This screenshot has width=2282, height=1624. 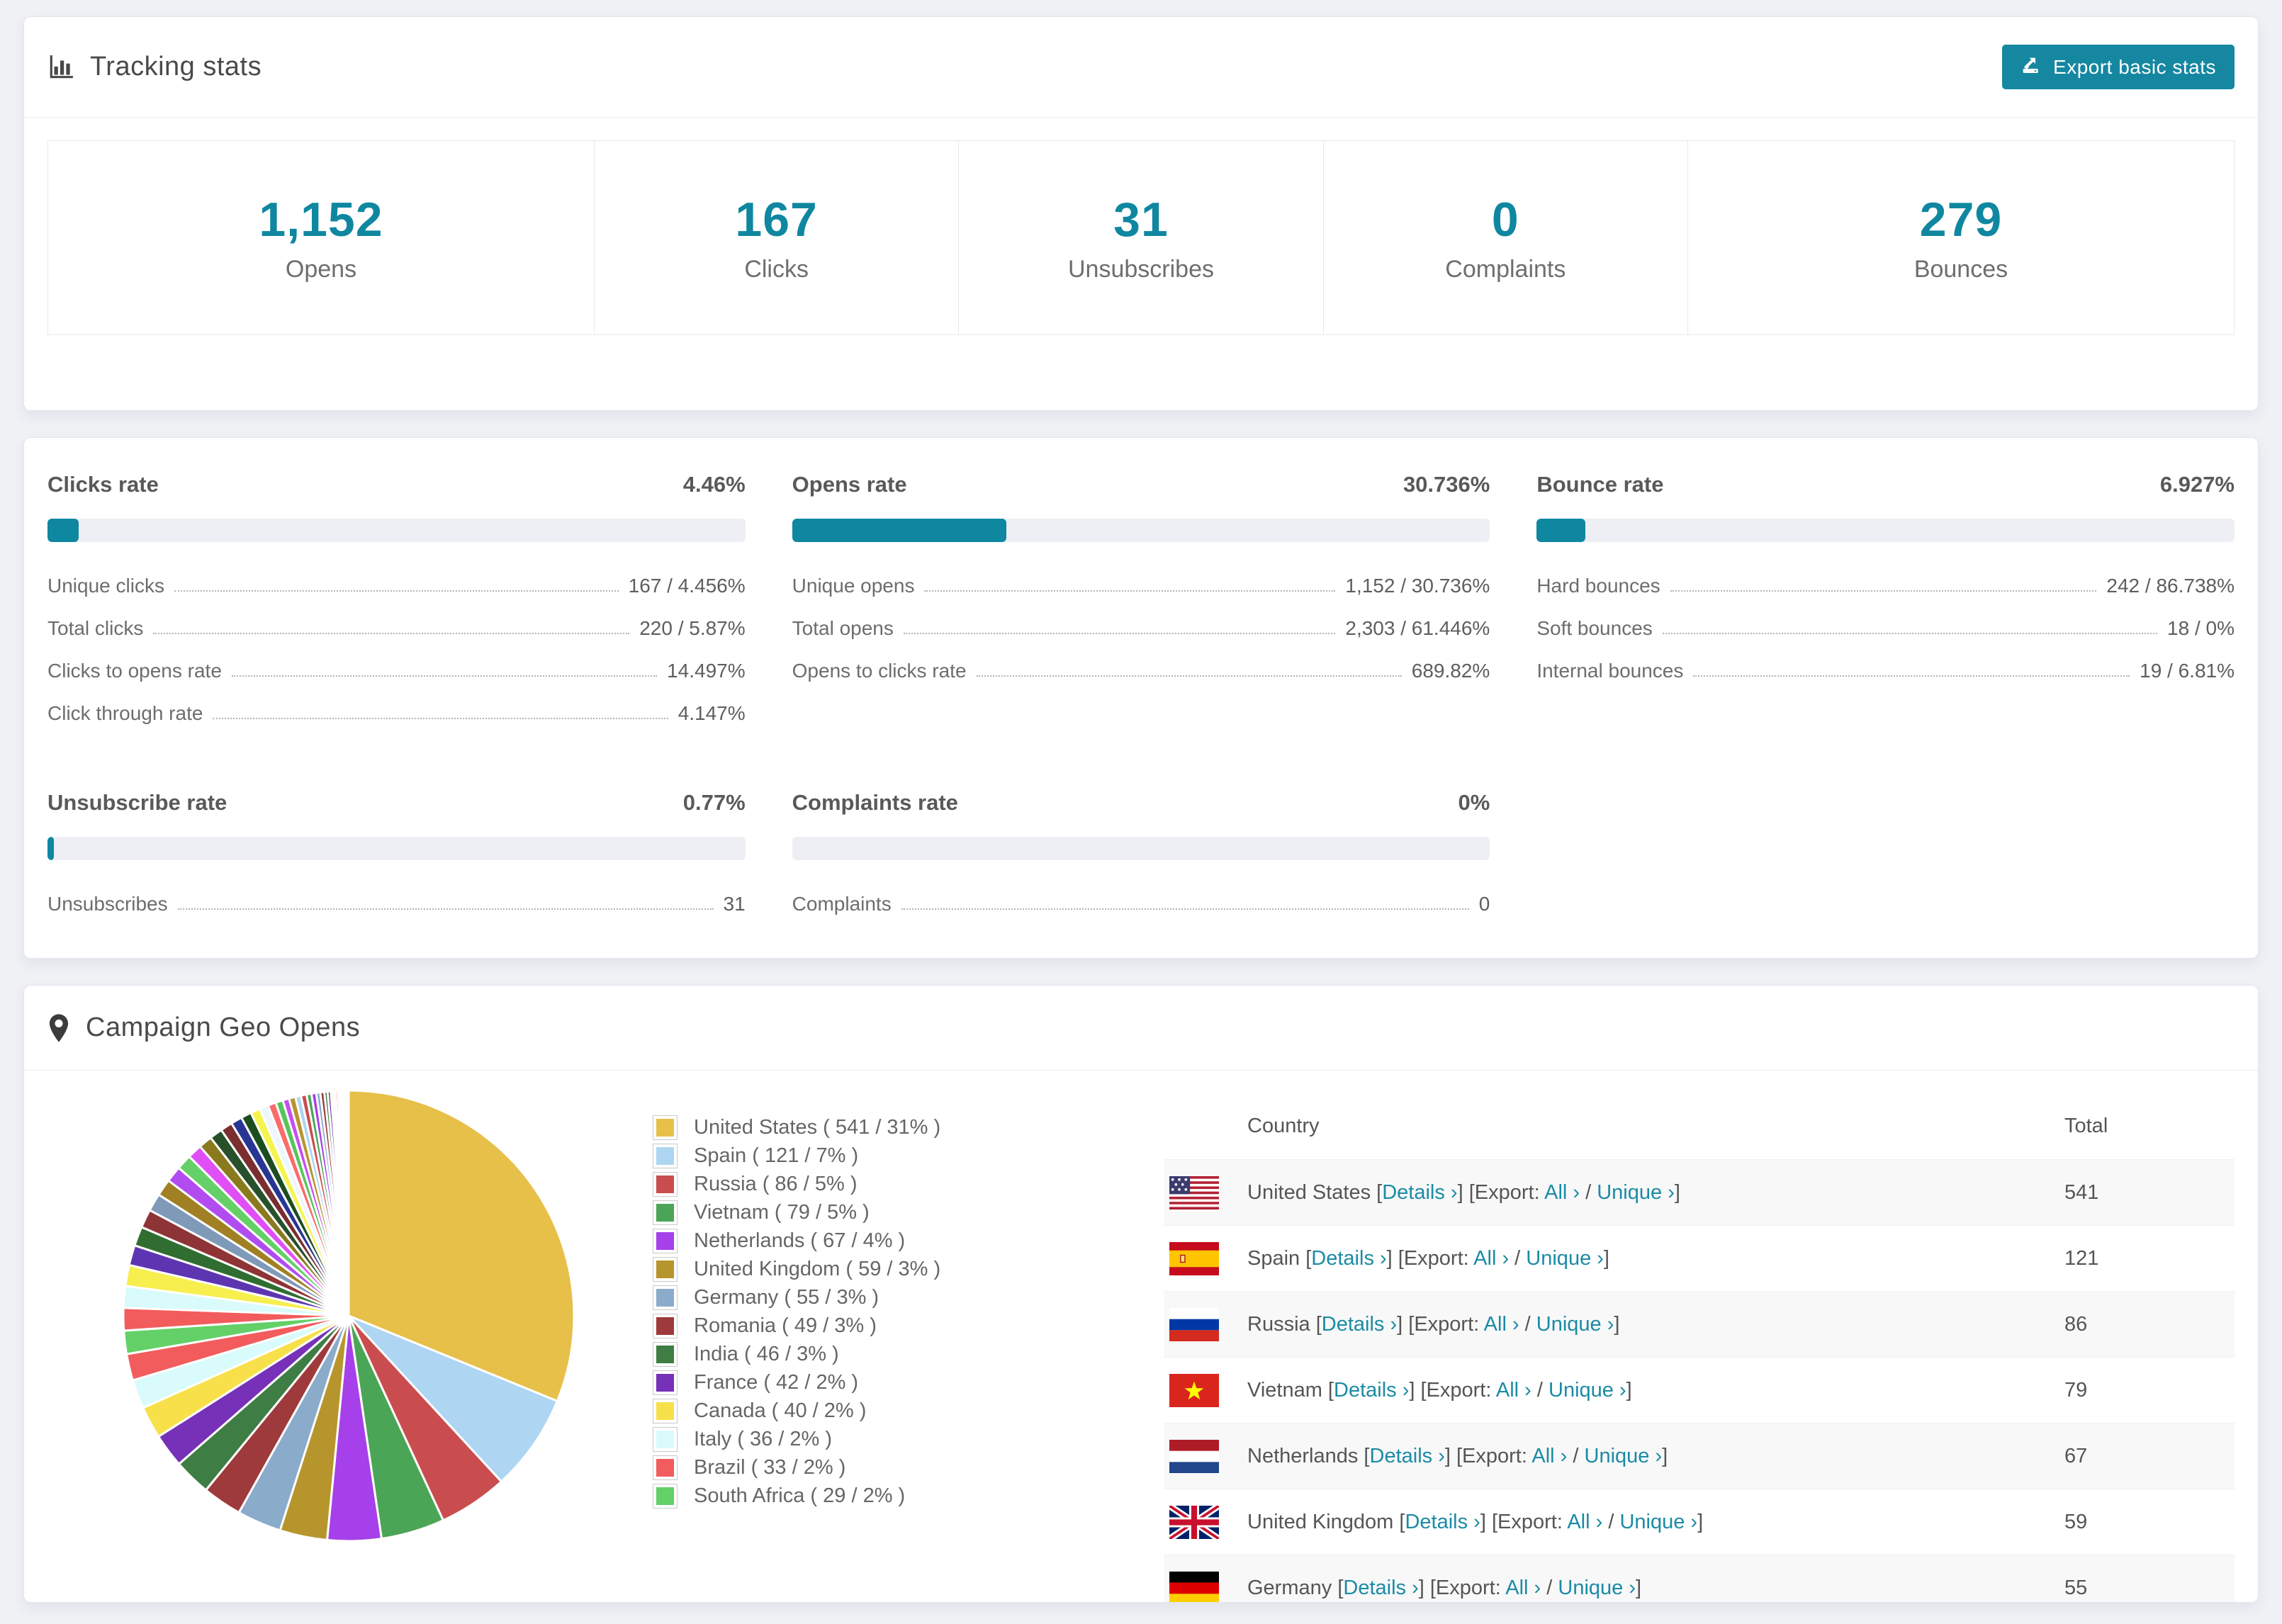 What do you see at coordinates (1600, 485) in the screenshot?
I see `rate-title: Bounce rate` at bounding box center [1600, 485].